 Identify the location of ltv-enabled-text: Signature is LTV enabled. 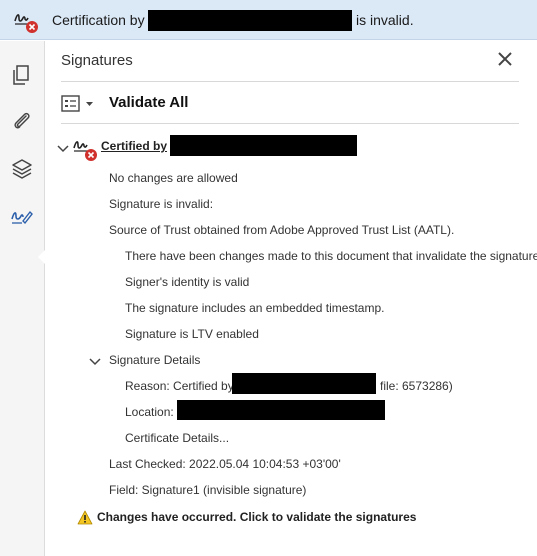
(192, 334).